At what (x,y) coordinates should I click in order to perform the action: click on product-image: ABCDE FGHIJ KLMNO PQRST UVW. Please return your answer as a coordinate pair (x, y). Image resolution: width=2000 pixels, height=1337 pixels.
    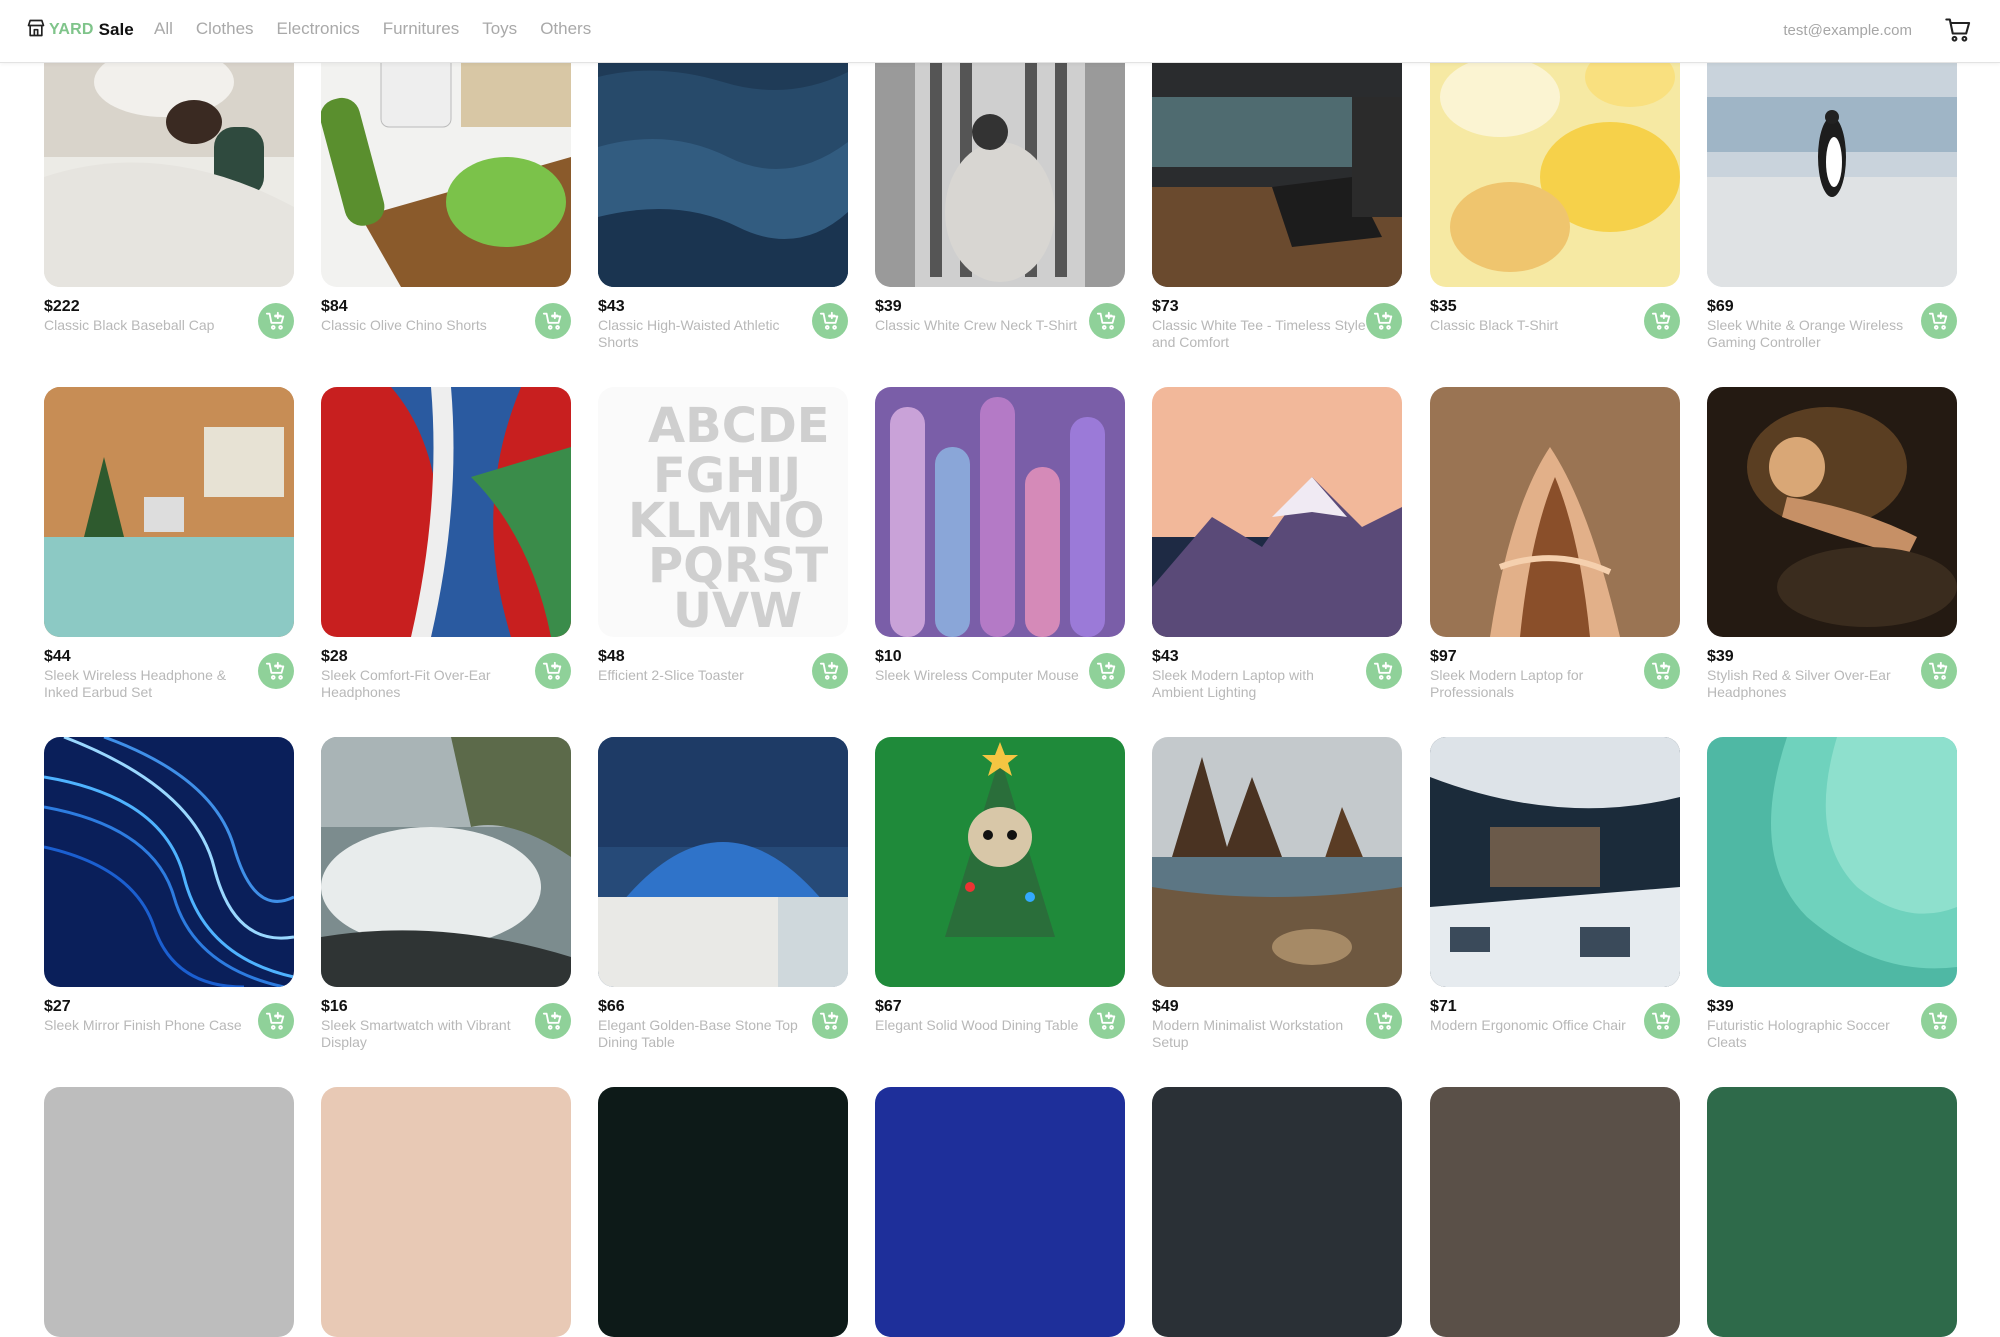
    Looking at the image, I should click on (723, 512).